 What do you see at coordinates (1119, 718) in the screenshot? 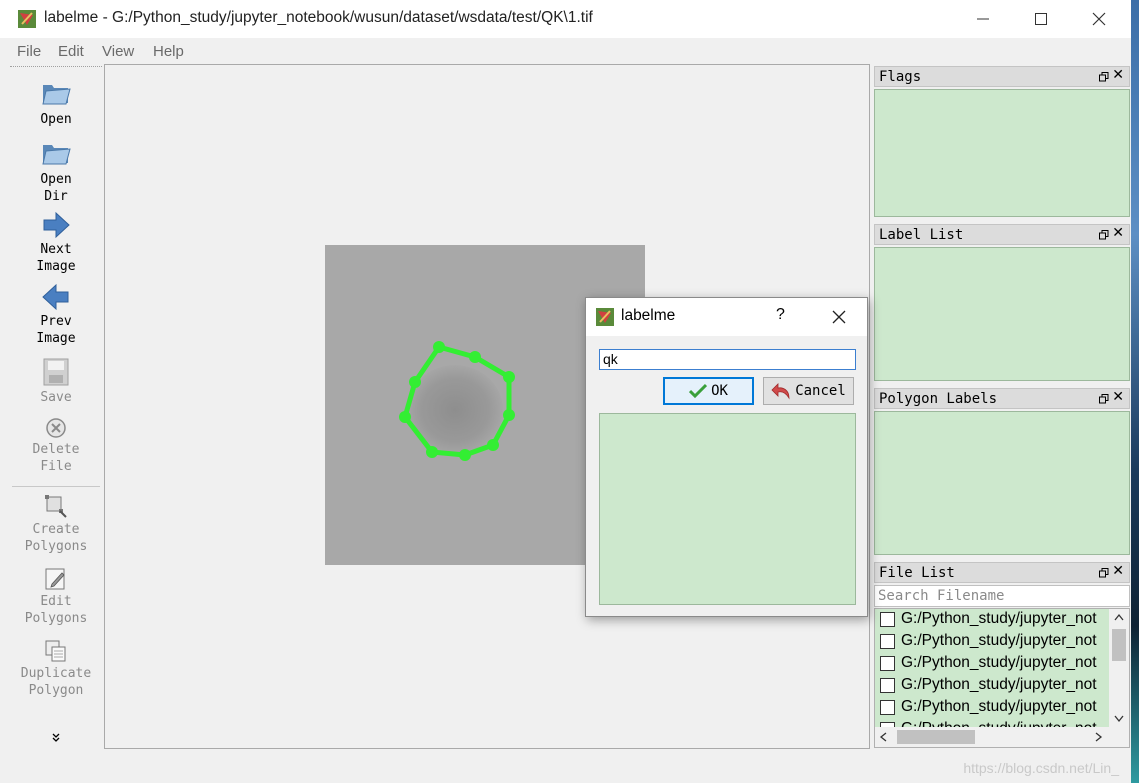
I see `scroll-down-icon` at bounding box center [1119, 718].